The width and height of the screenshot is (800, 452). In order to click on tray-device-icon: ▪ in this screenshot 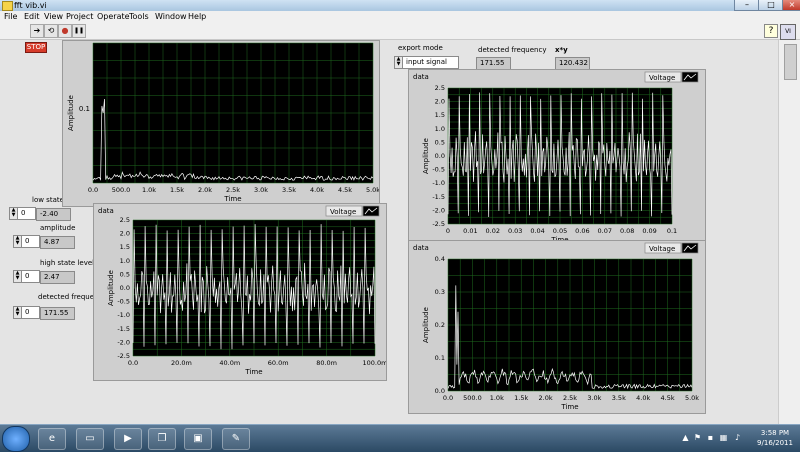, I will do `click(710, 437)`.